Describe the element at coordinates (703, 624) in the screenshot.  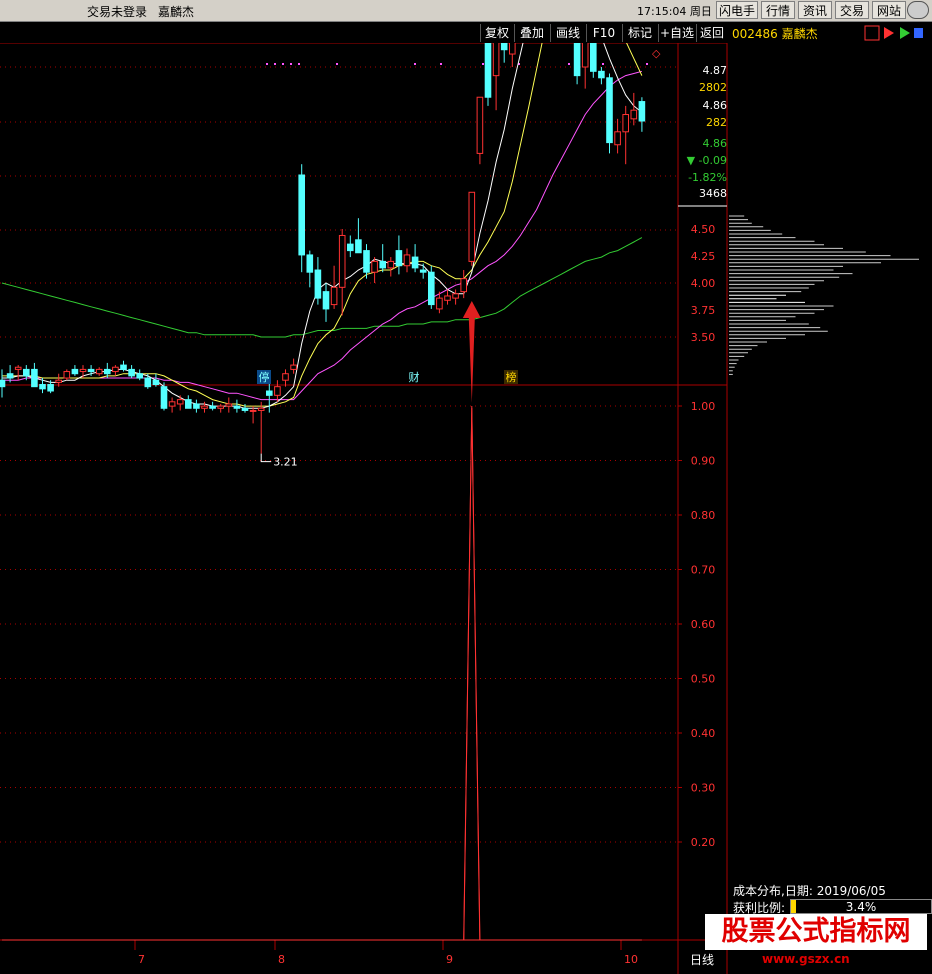
I see `indicator-axis-label: 0.60` at that location.